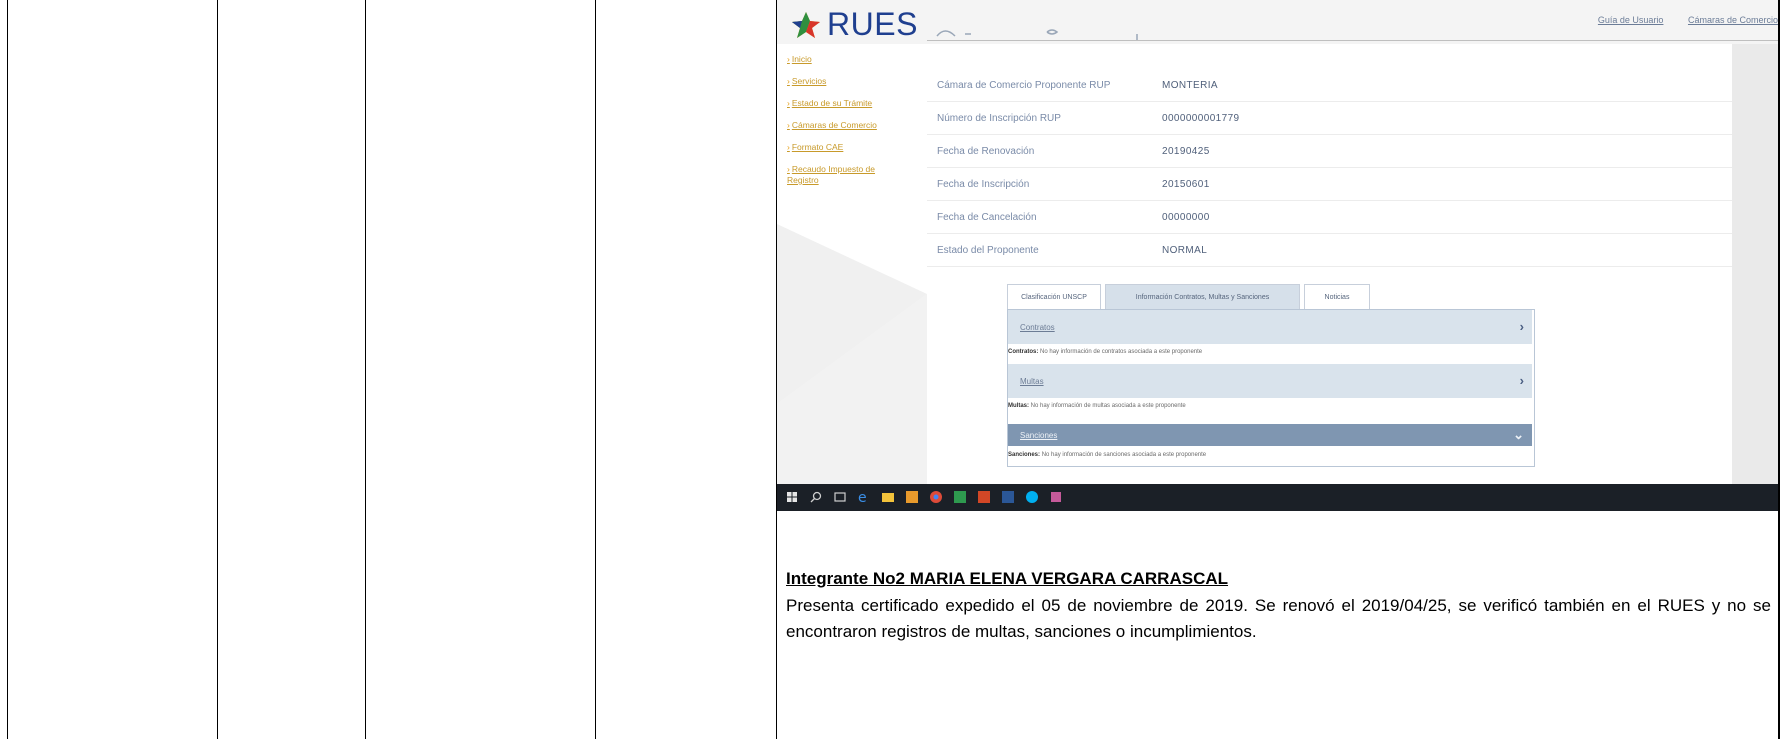 The image size is (1780, 739). Describe the element at coordinates (999, 118) in the screenshot. I see `info-label: Número de Inscripción RUP` at that location.